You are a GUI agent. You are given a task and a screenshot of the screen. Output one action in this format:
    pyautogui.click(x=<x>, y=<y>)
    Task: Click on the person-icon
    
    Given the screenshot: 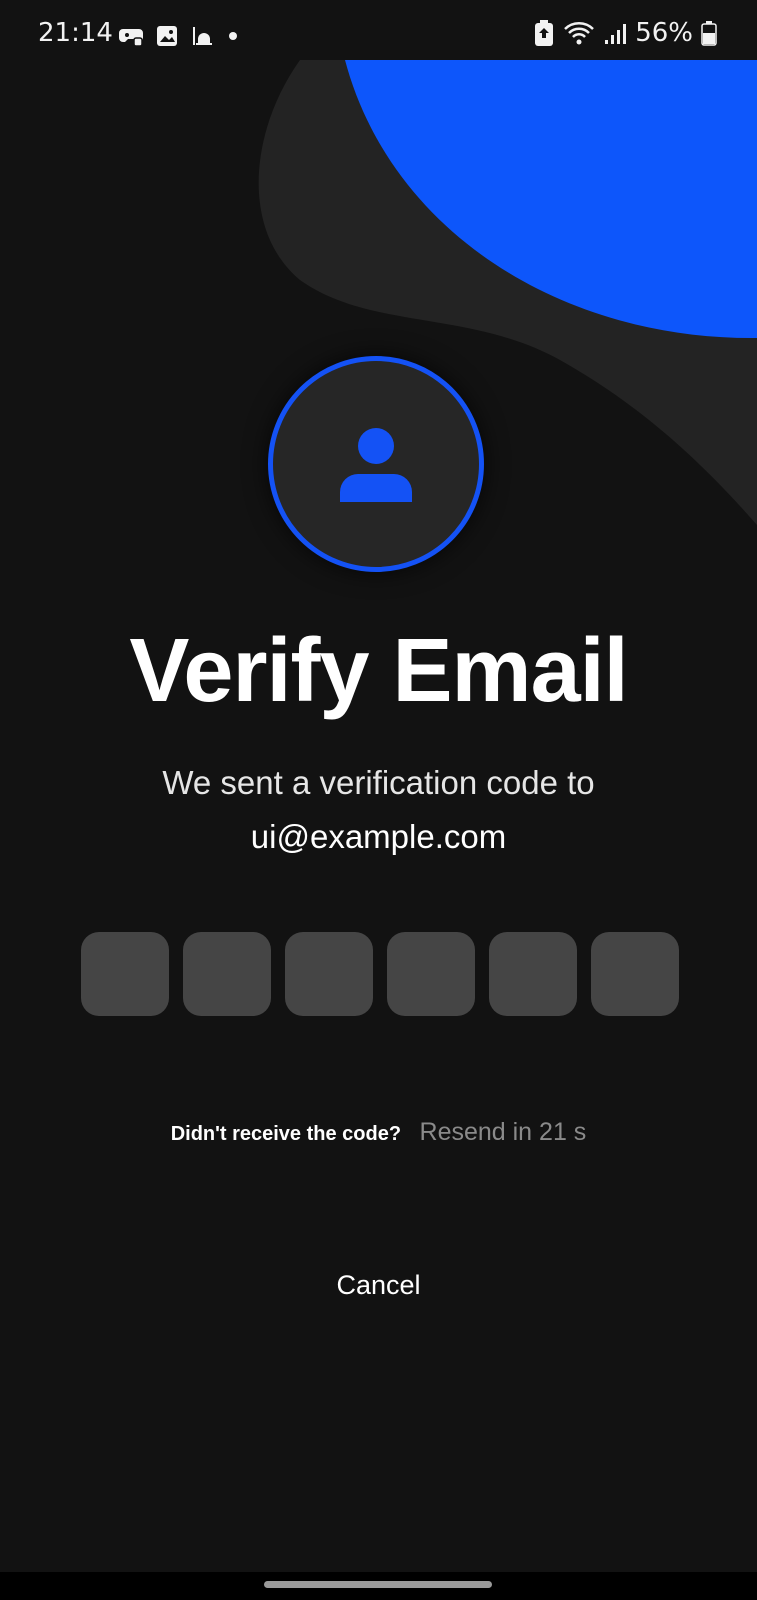 What is the action you would take?
    pyautogui.click(x=376, y=465)
    